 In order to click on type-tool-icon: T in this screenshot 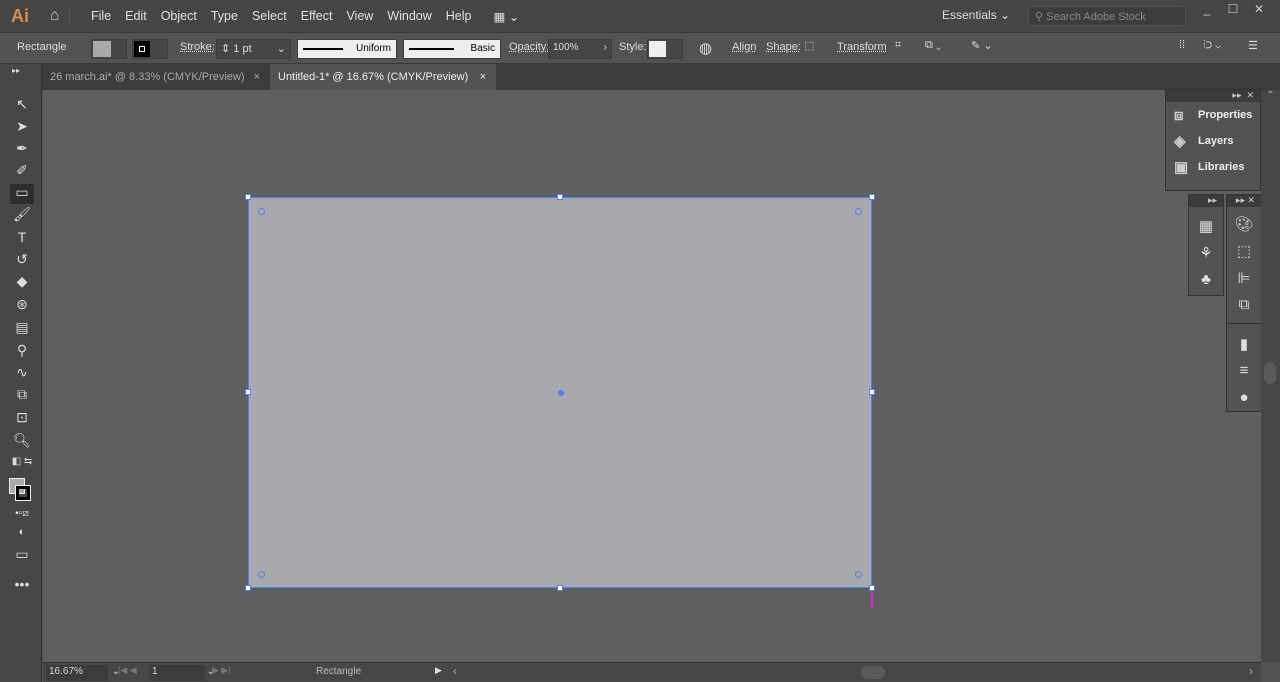, I will do `click(22, 239)`.